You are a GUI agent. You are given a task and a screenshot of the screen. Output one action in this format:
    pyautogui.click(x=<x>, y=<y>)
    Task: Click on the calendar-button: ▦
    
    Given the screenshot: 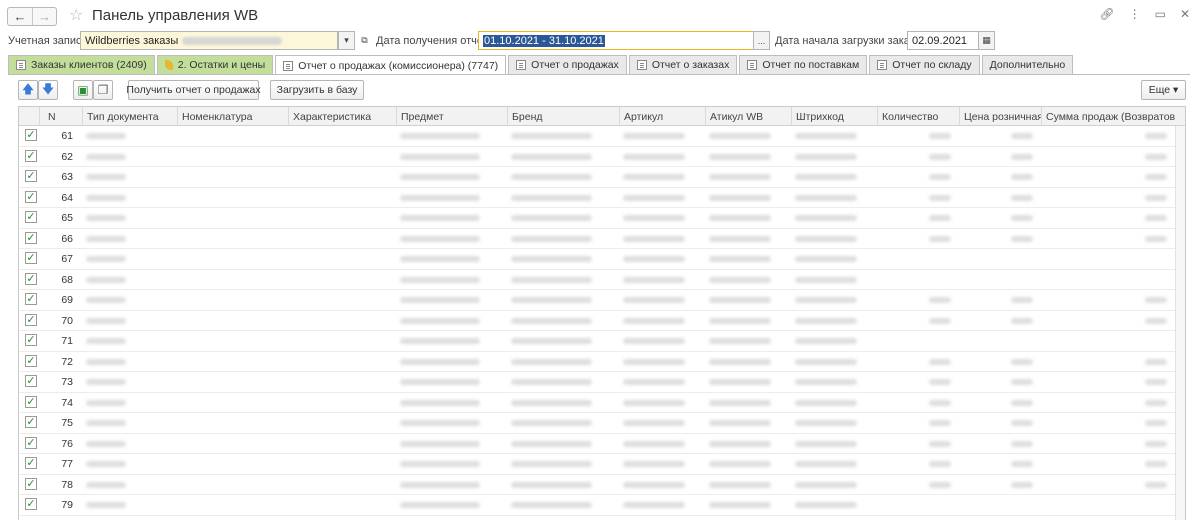 What is the action you would take?
    pyautogui.click(x=986, y=40)
    